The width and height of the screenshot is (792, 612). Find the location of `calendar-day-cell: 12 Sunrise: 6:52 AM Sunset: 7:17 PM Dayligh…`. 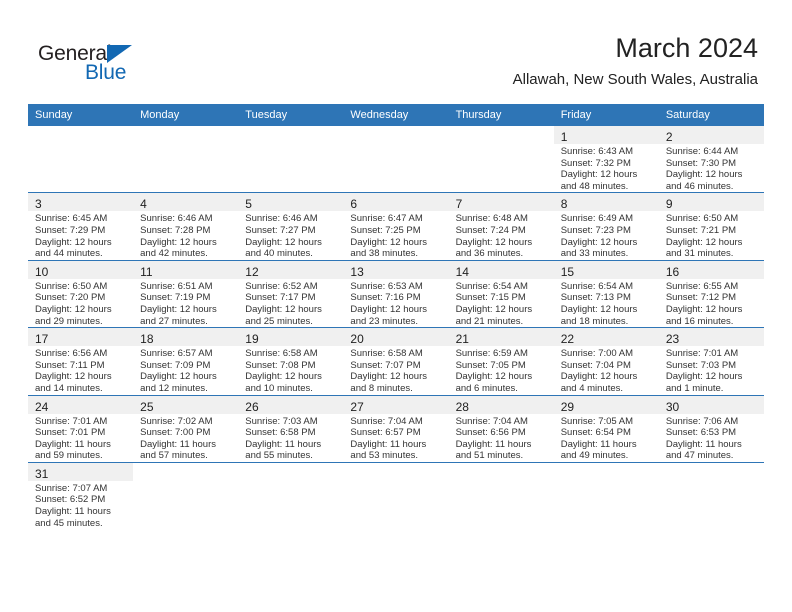

calendar-day-cell: 12 Sunrise: 6:52 AM Sunset: 7:17 PM Dayligh… is located at coordinates (291, 293).